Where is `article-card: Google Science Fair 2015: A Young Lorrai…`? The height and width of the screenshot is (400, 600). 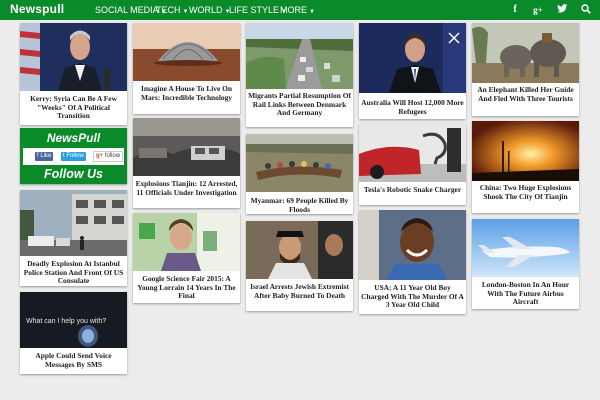 article-card: Google Science Fair 2015: A Young Lorrai… is located at coordinates (186, 258).